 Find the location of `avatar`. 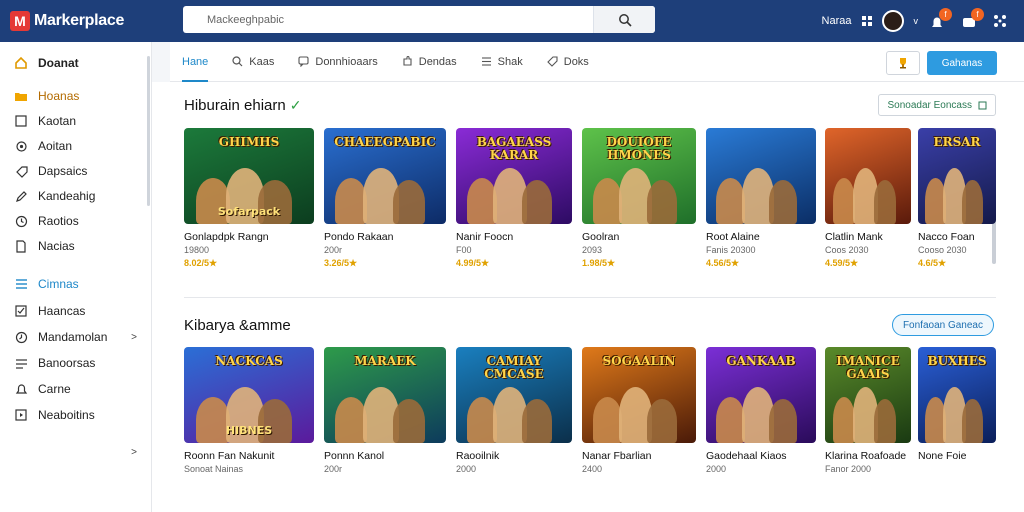

avatar is located at coordinates (892, 21).